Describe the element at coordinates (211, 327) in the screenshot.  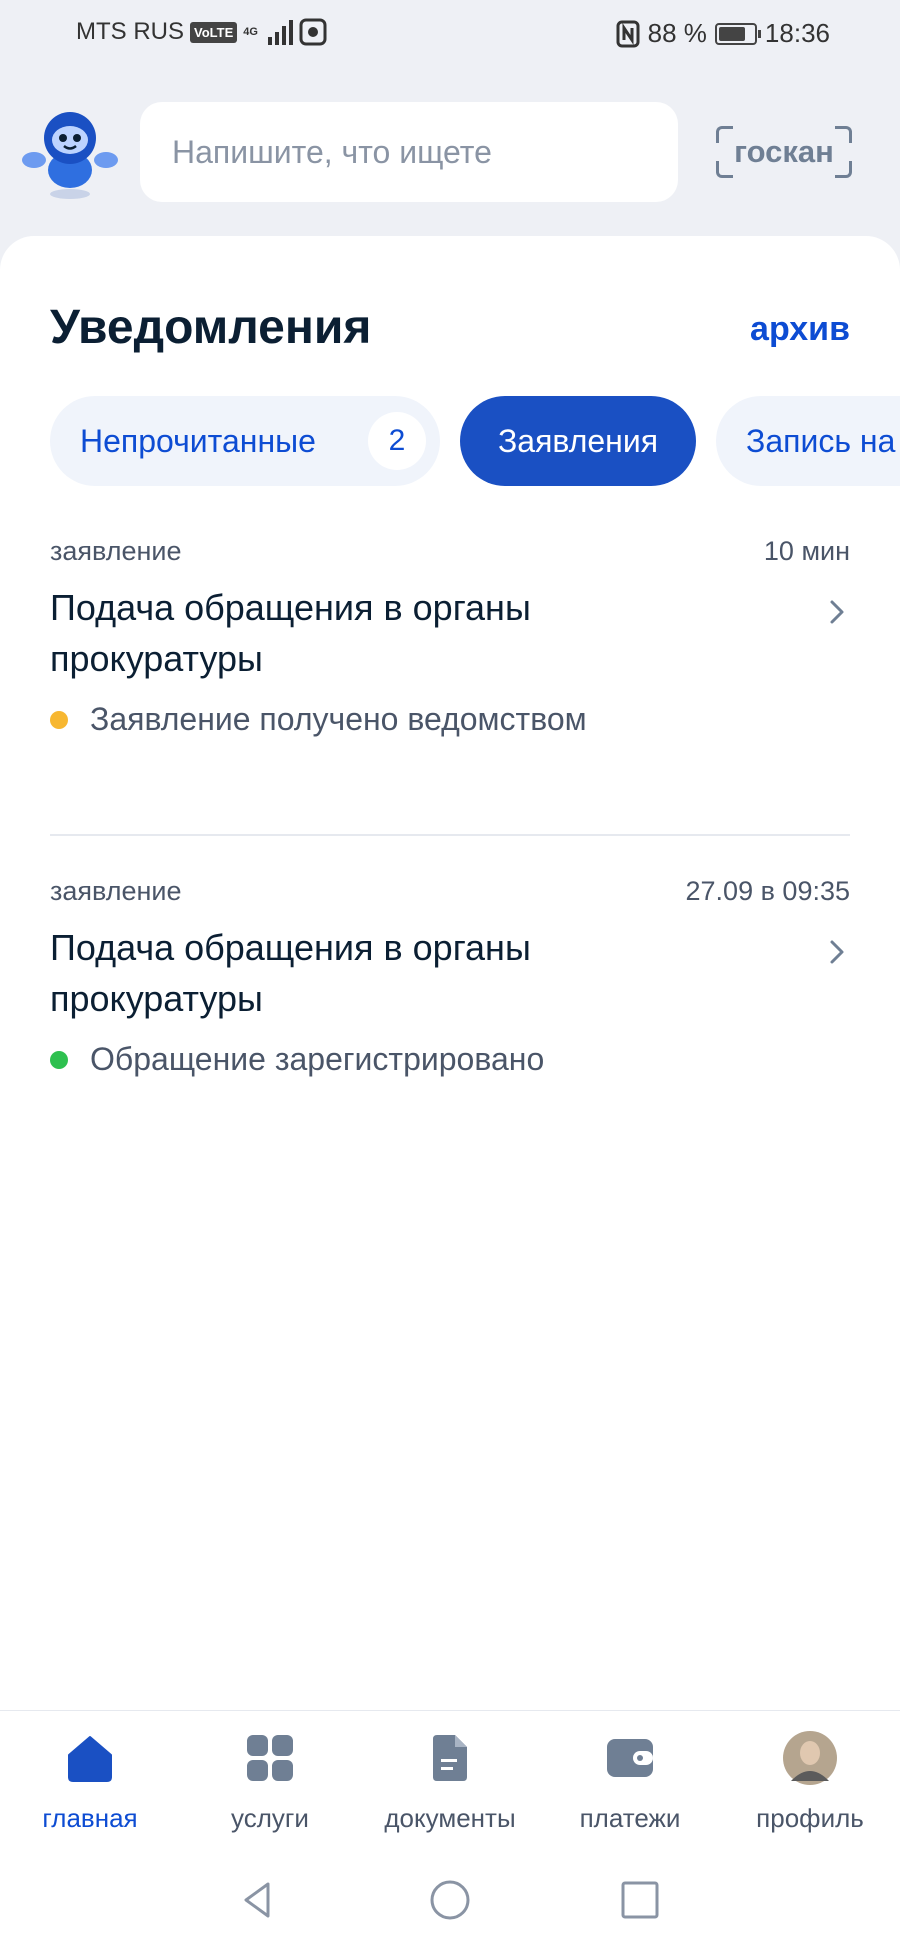
I see `page-title: Уведомления` at that location.